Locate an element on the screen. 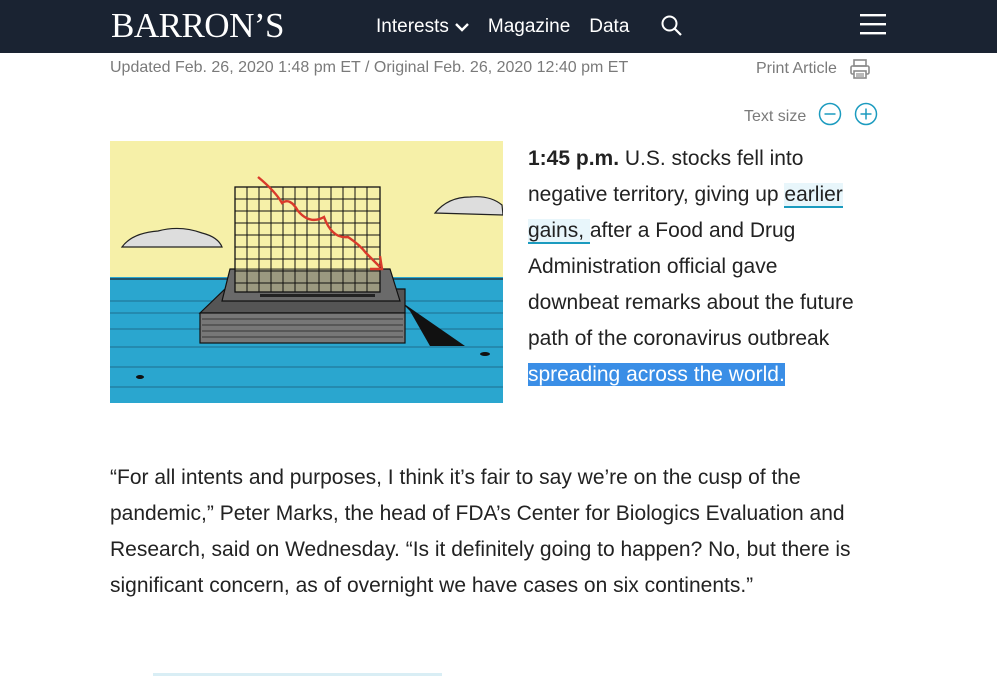 The width and height of the screenshot is (997, 677). nav-item-label: Data is located at coordinates (609, 26).